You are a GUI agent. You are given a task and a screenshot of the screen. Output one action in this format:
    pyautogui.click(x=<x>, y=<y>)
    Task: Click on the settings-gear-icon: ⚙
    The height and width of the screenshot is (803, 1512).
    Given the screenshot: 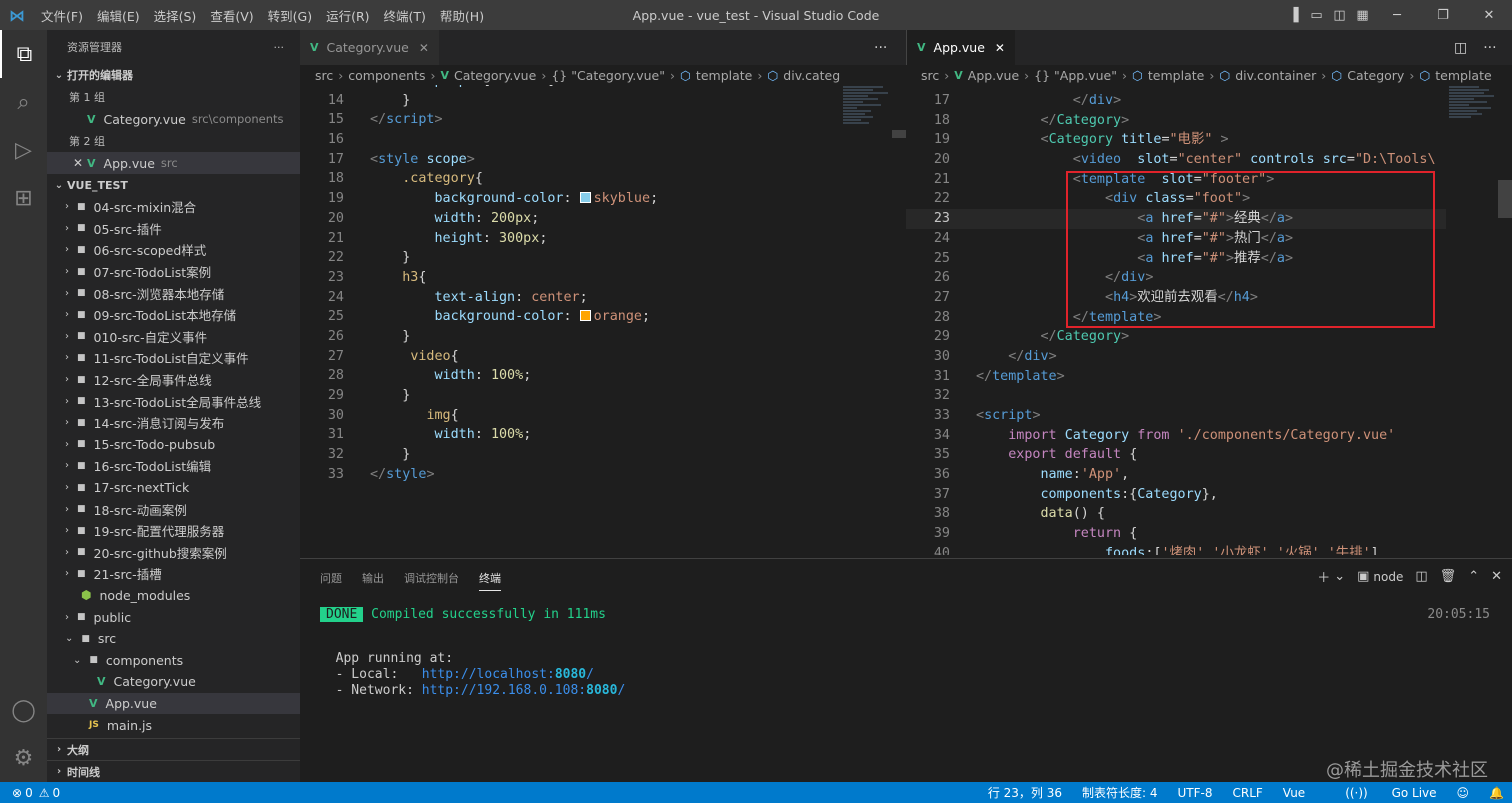 What is the action you would take?
    pyautogui.click(x=23, y=758)
    